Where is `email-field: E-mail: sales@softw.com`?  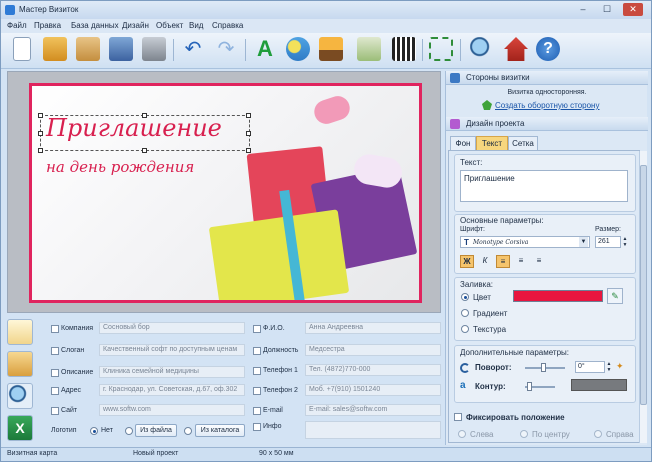 email-field: E-mail: sales@softw.com is located at coordinates (373, 410).